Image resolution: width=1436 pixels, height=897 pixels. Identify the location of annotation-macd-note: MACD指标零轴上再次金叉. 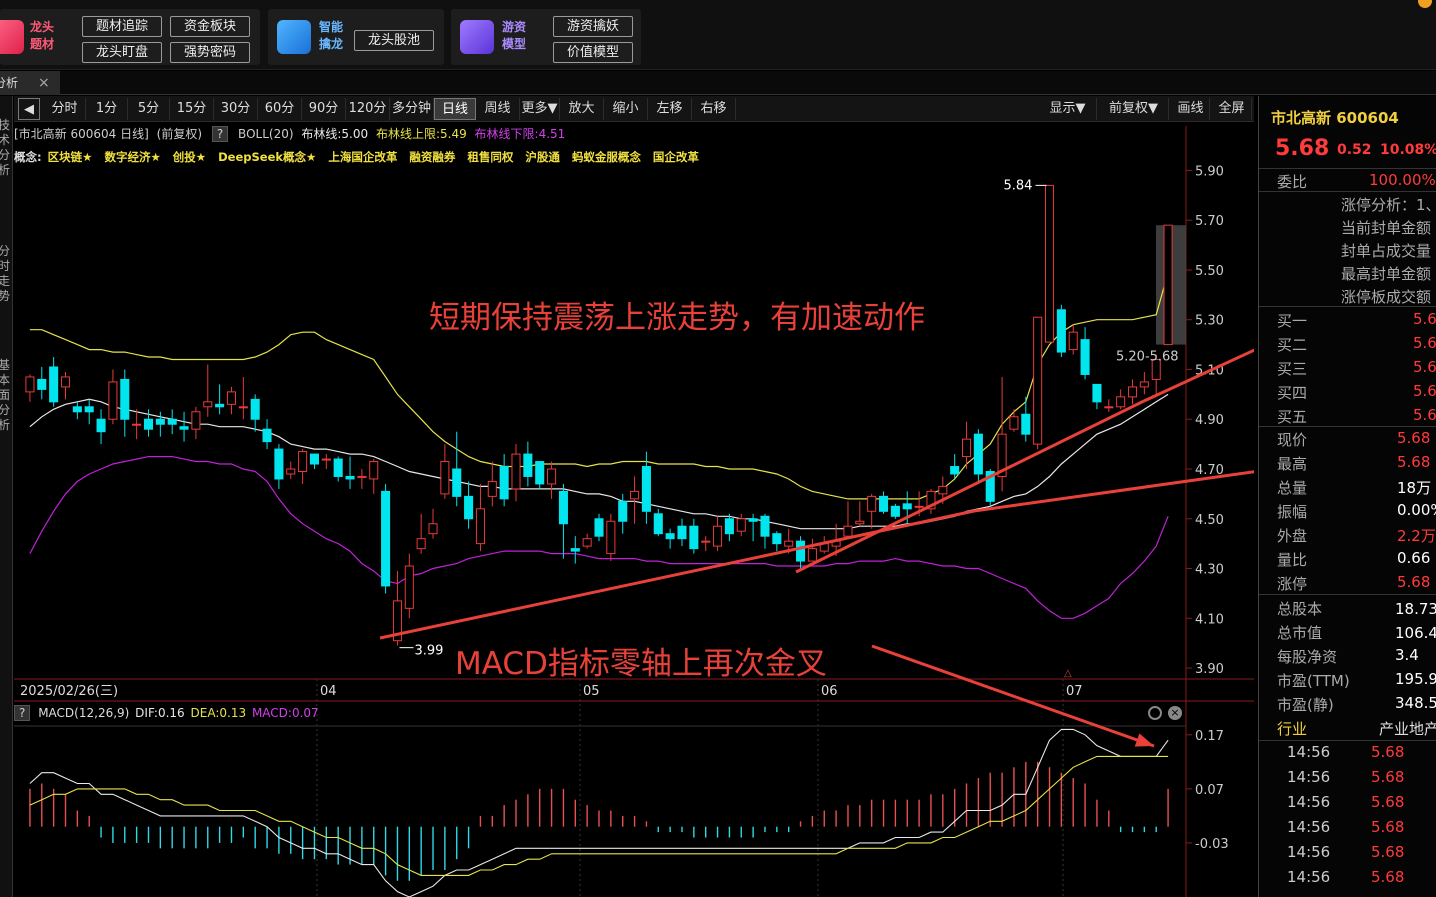
(641, 664).